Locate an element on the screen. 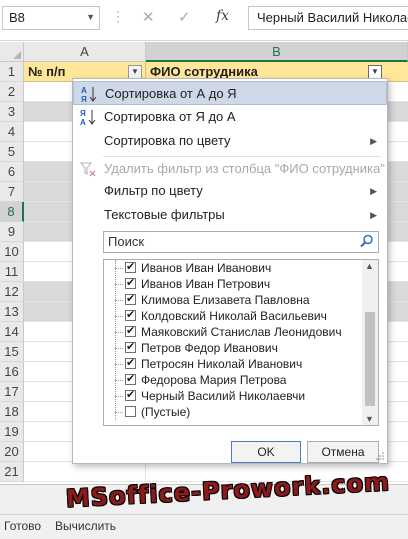 The height and width of the screenshot is (539, 408). status-ready: Готово is located at coordinates (23, 526).